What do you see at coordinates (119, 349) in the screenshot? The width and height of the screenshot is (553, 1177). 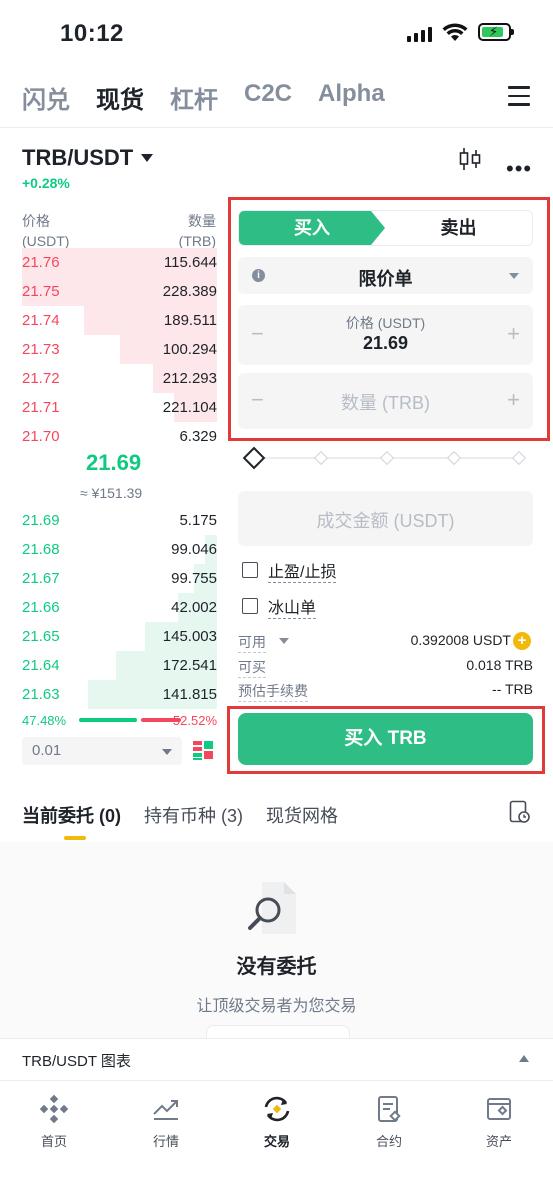 I see `ask-row: 21.73 100.294` at bounding box center [119, 349].